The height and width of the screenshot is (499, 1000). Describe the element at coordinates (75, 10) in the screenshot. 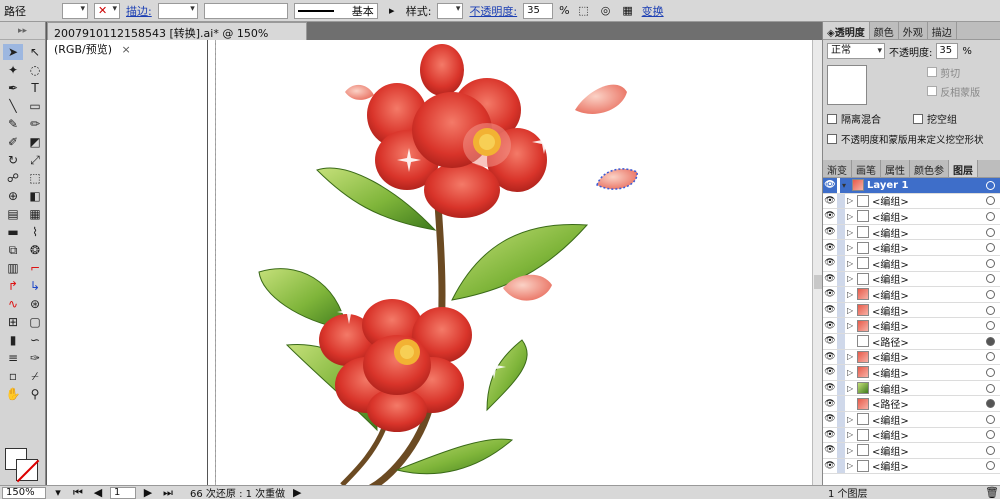

I see `fill-swatch-dropdown` at that location.